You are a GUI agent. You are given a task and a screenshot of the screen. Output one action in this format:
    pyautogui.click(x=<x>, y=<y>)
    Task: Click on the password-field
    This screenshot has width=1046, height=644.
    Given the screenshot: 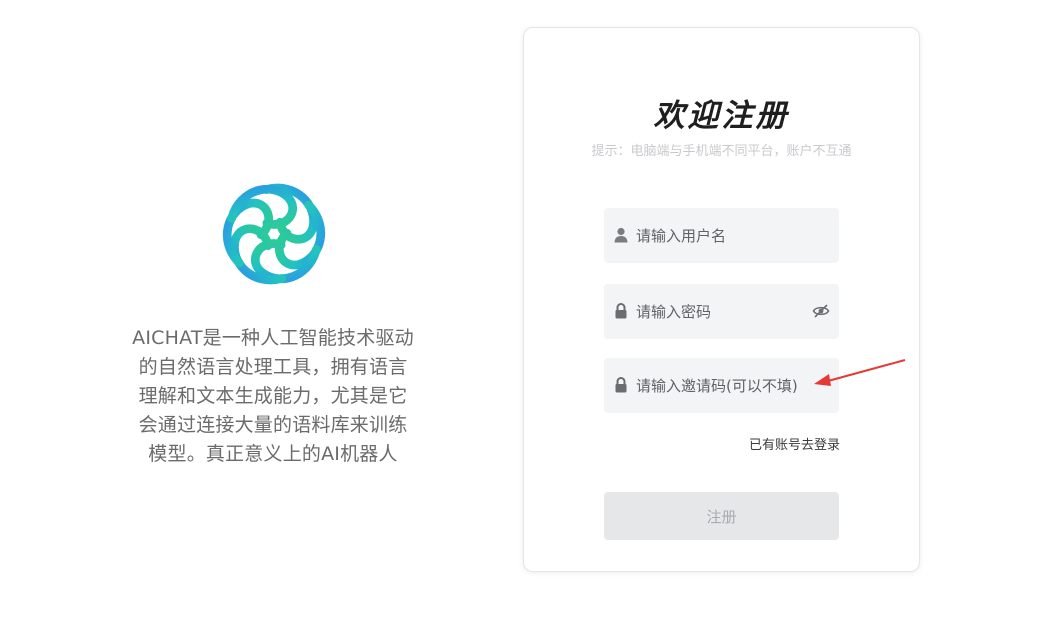 What is the action you would take?
    pyautogui.click(x=721, y=311)
    